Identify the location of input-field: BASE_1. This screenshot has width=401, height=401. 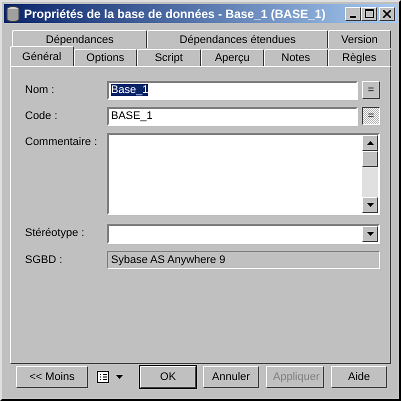
(232, 116).